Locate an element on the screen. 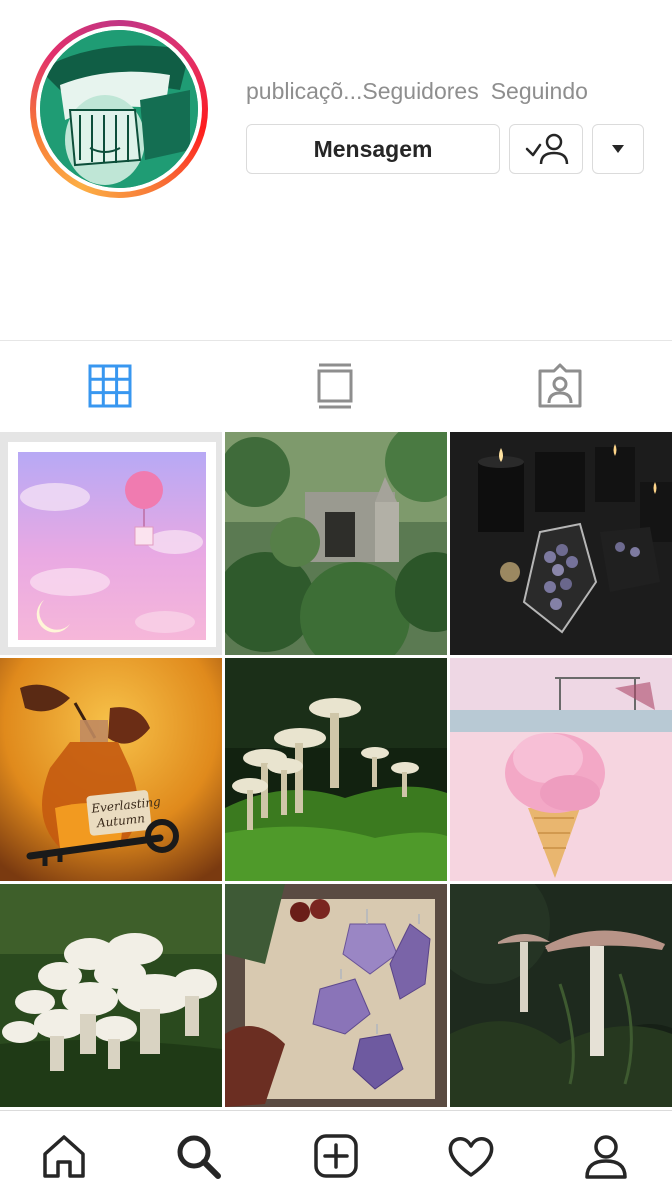  tagged-icon is located at coordinates (560, 385).